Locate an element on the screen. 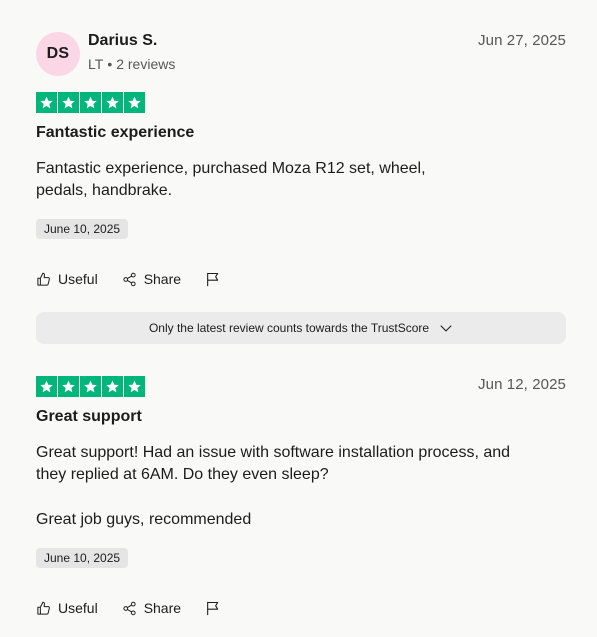 This screenshot has height=637, width=597. chevron-down-icon is located at coordinates (446, 328).